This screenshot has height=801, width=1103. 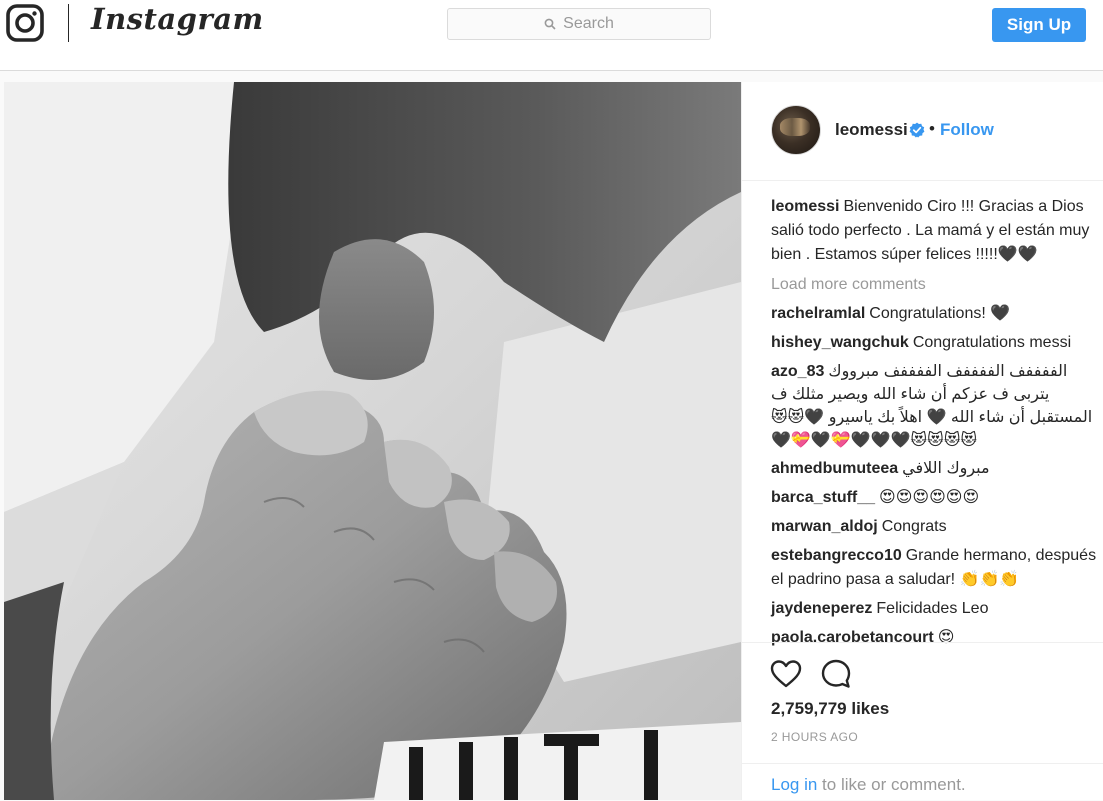 What do you see at coordinates (824, 526) in the screenshot?
I see `comment-username: marwan_aldoj` at bounding box center [824, 526].